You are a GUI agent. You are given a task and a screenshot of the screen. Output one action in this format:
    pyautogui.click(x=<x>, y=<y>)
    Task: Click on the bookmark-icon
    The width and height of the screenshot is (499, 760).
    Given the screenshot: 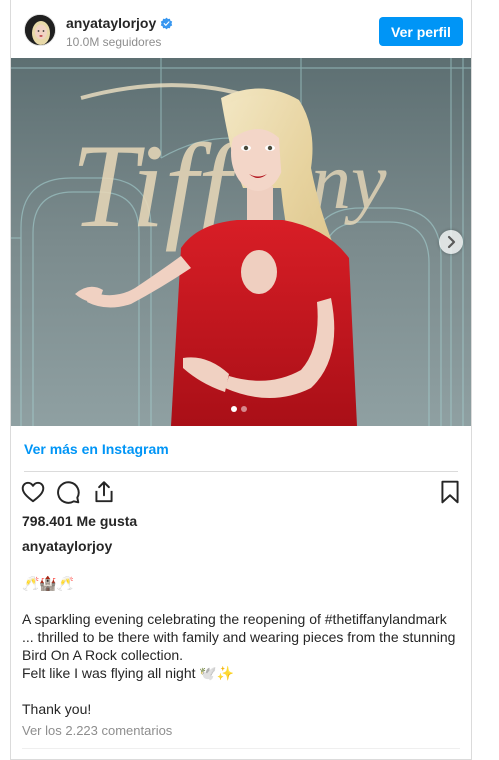 What is the action you would take?
    pyautogui.click(x=450, y=492)
    